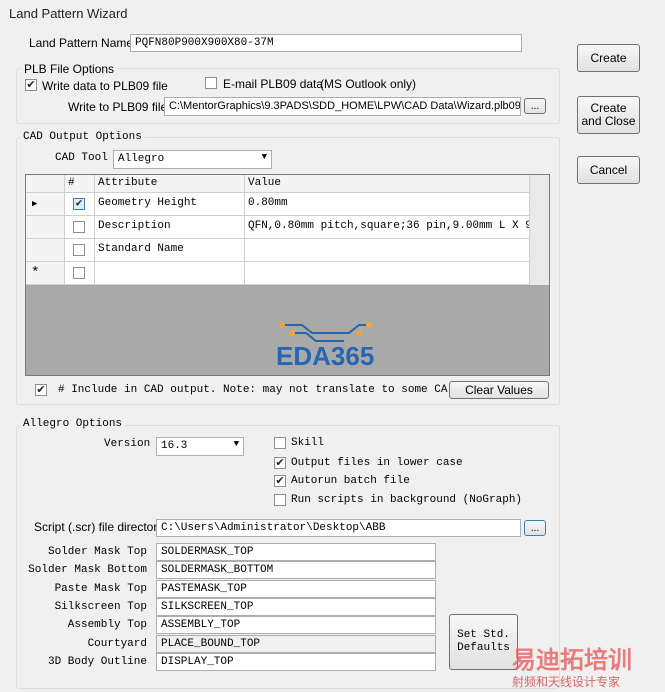 The width and height of the screenshot is (665, 692). I want to click on skill-label: Skill, so click(308, 443).